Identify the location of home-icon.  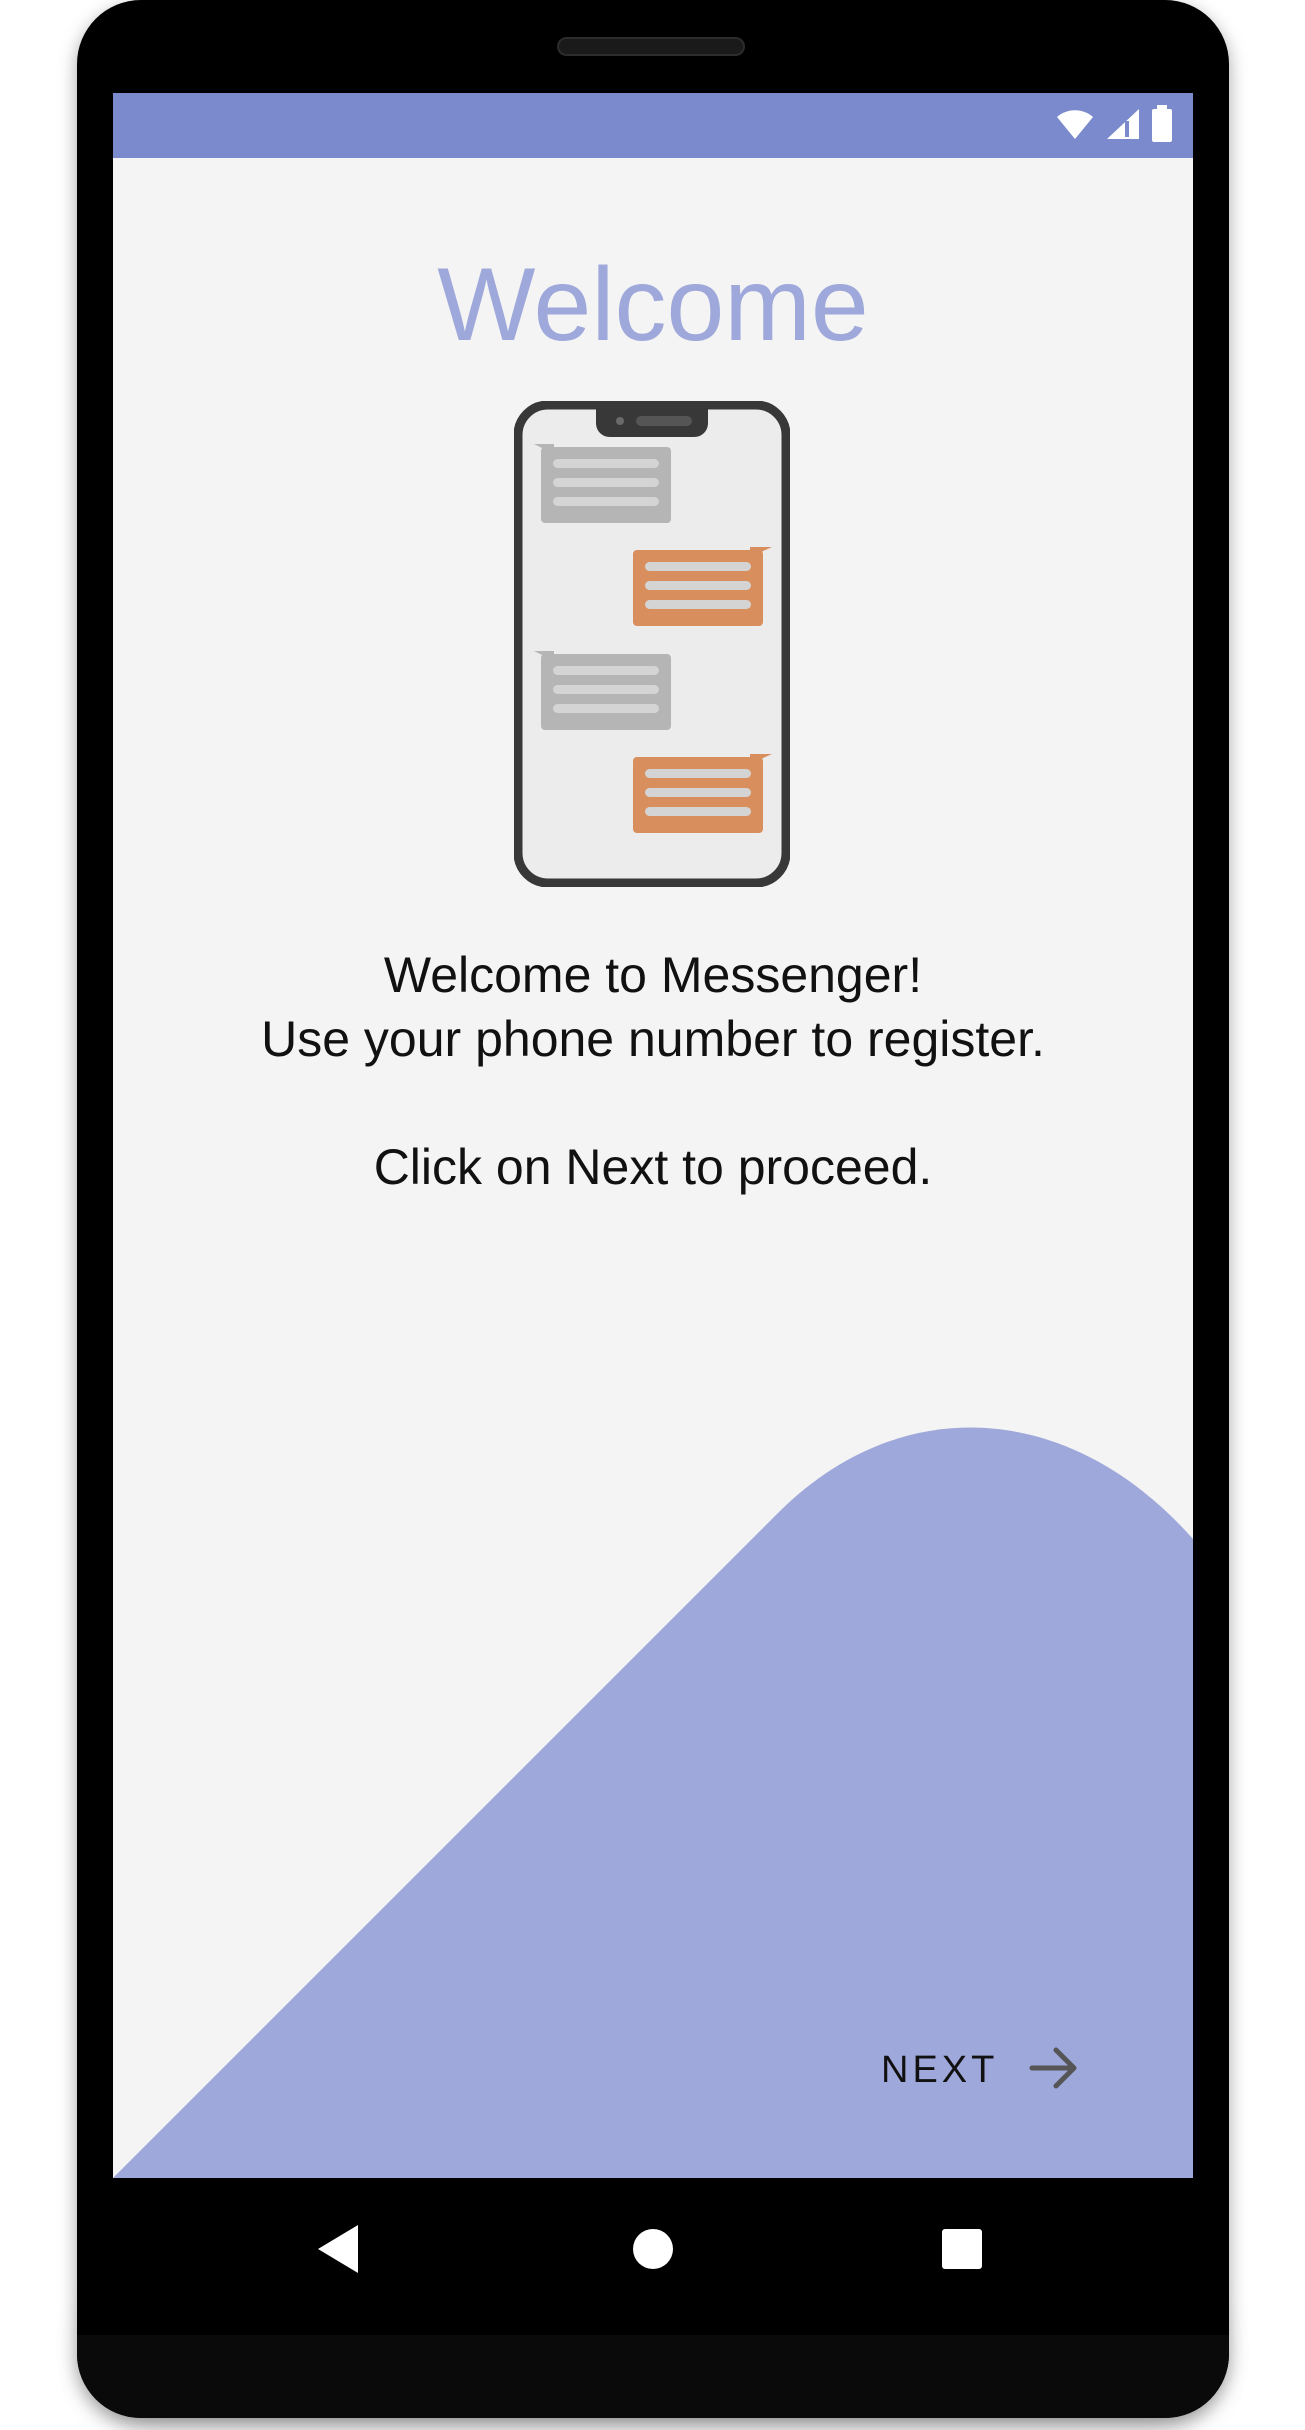
(653, 2249).